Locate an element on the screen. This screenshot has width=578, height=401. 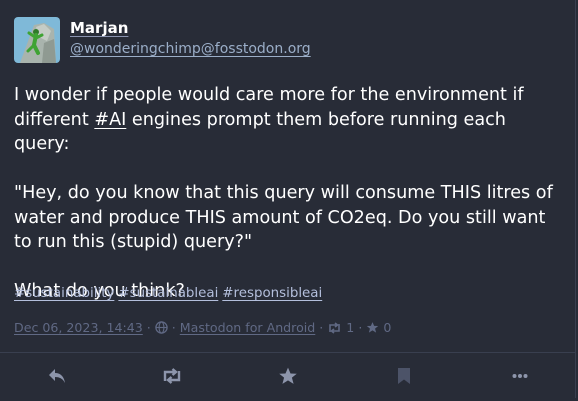
account-handle: @wonderingchimp@fosstodon.org is located at coordinates (190, 49).